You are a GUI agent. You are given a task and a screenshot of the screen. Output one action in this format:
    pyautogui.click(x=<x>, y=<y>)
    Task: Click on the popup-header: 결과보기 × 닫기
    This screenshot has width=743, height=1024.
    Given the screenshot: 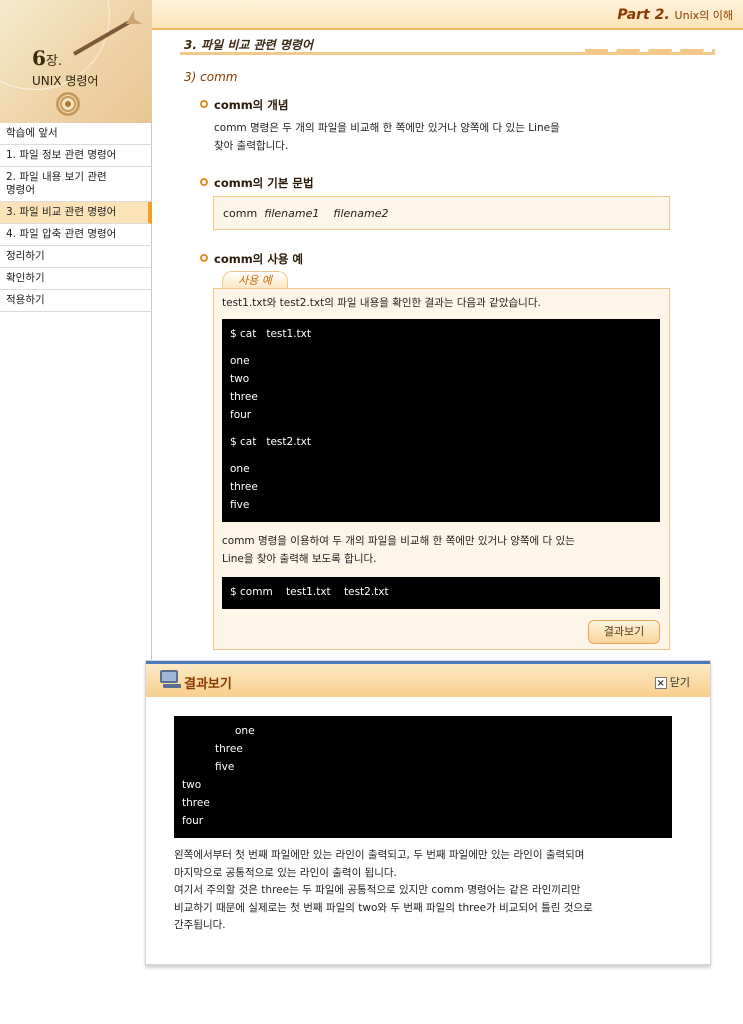 What is the action you would take?
    pyautogui.click(x=428, y=679)
    